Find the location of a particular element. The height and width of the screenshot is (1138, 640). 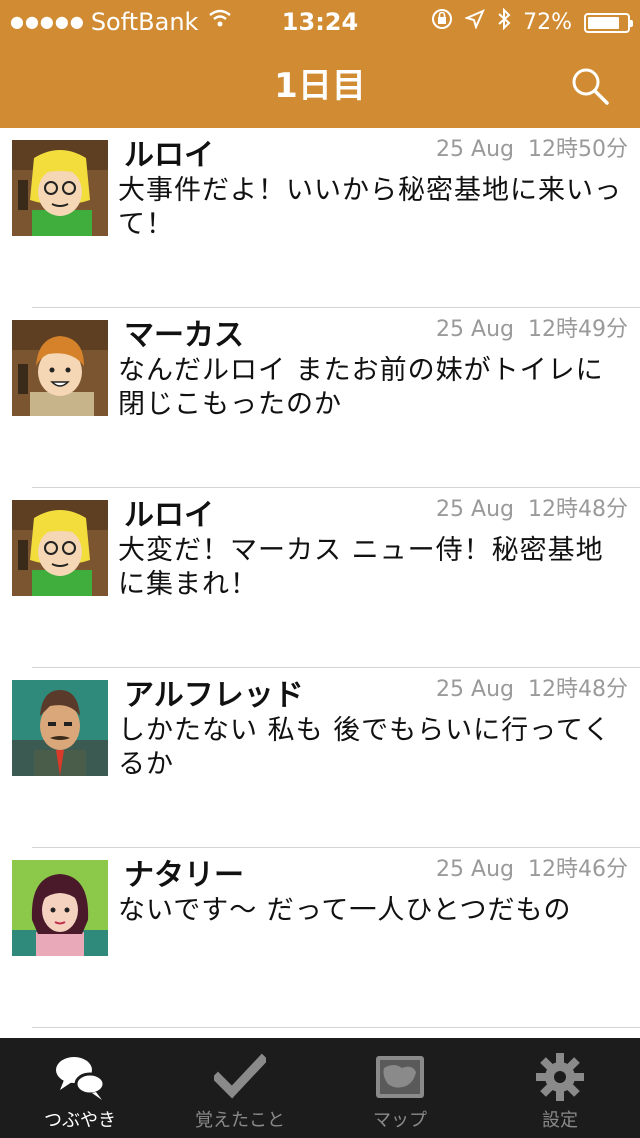

battery-icon is located at coordinates (608, 23).